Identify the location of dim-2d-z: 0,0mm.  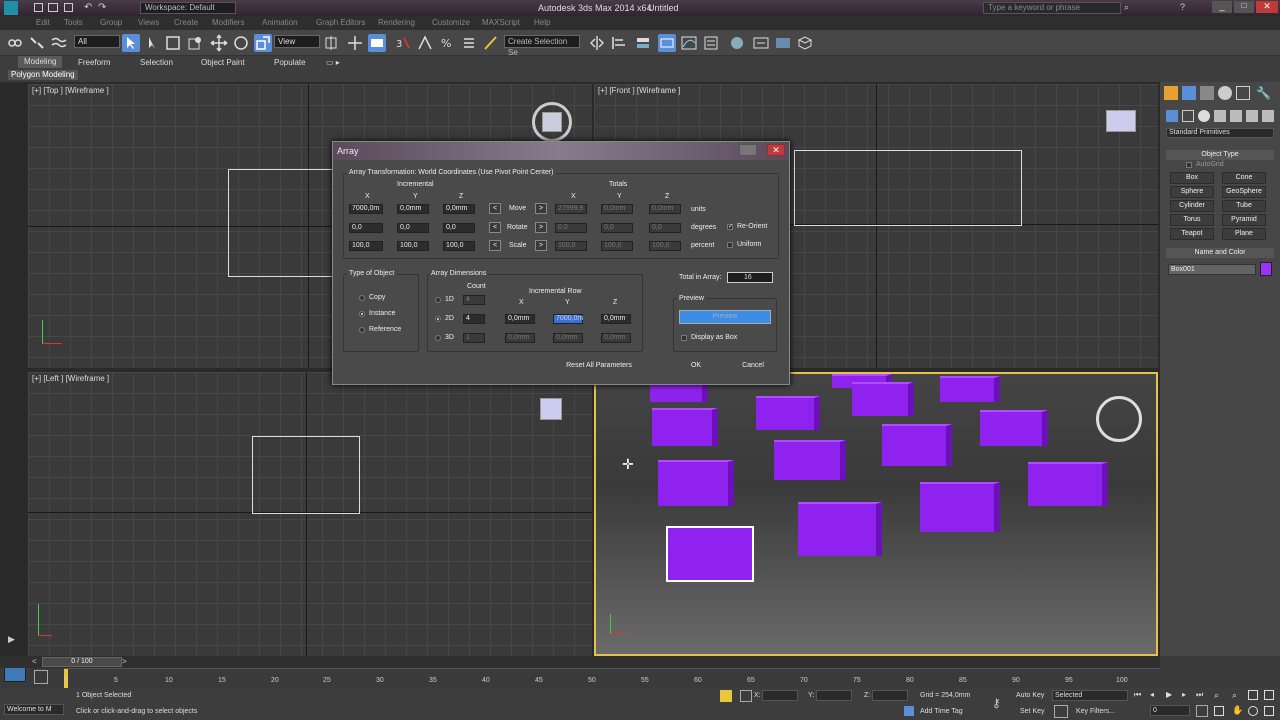
(616, 319).